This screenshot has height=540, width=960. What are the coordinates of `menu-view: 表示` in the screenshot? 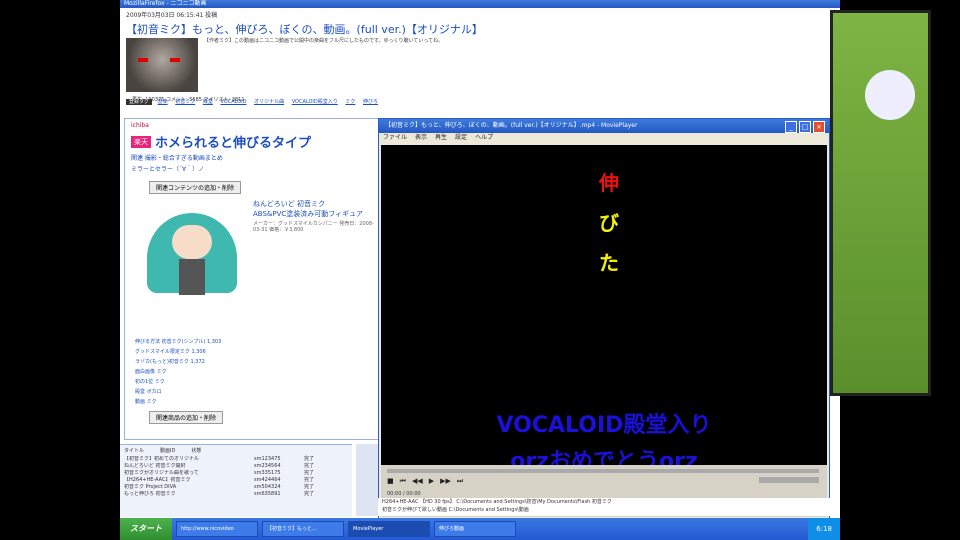 It's located at (421, 138).